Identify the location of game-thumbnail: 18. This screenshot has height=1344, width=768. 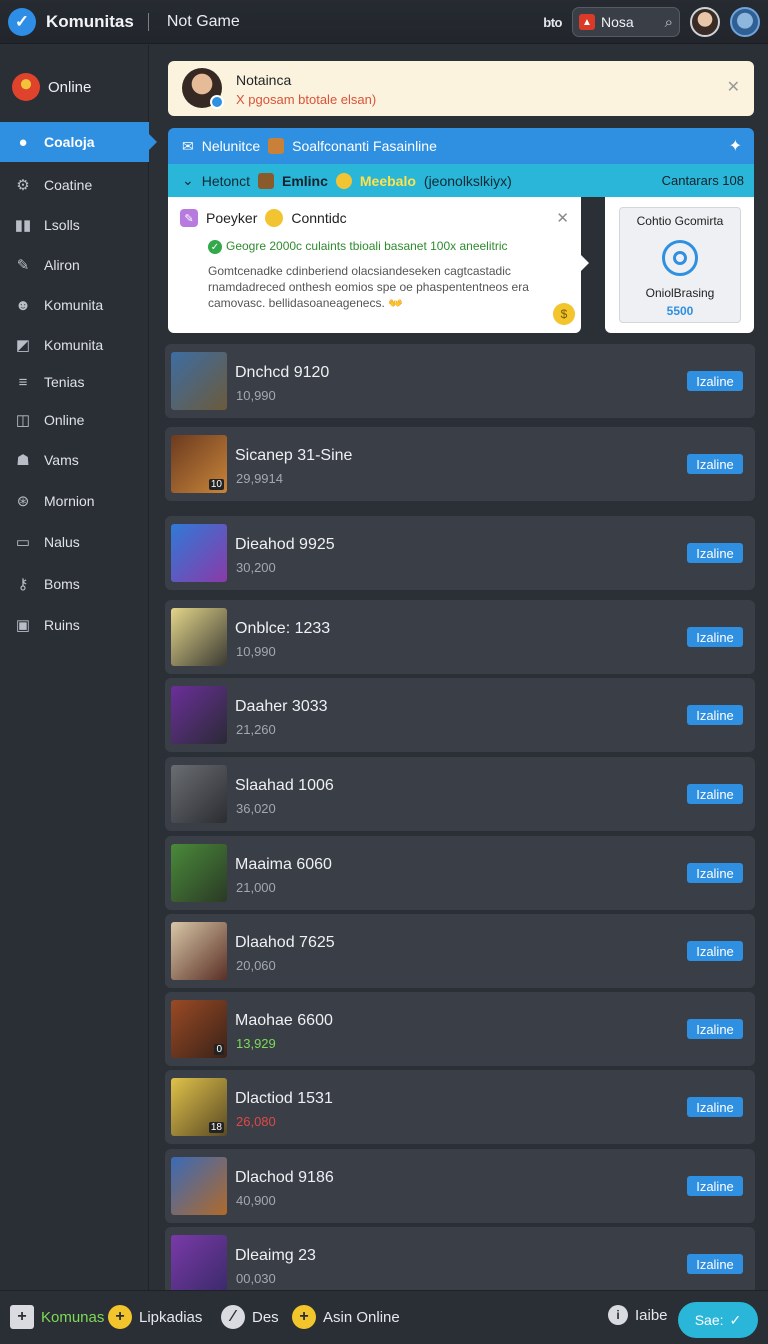
(199, 1107).